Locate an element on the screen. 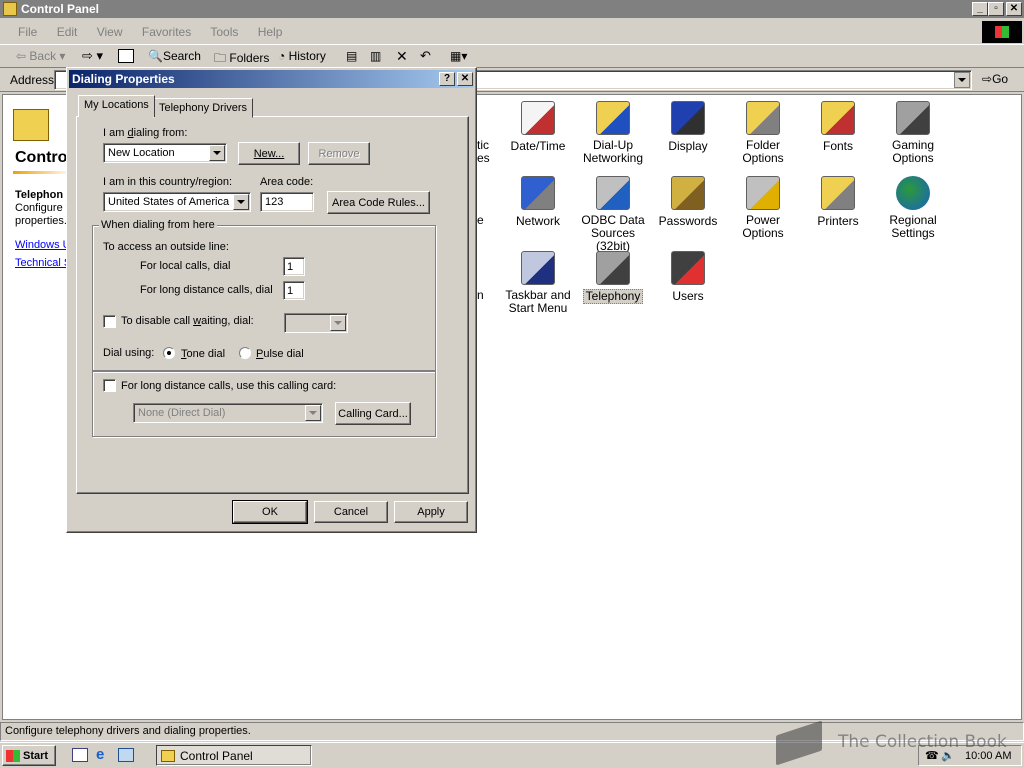  menu-bar: File Edit View Favorites Tools Help is located at coordinates (490, 32).